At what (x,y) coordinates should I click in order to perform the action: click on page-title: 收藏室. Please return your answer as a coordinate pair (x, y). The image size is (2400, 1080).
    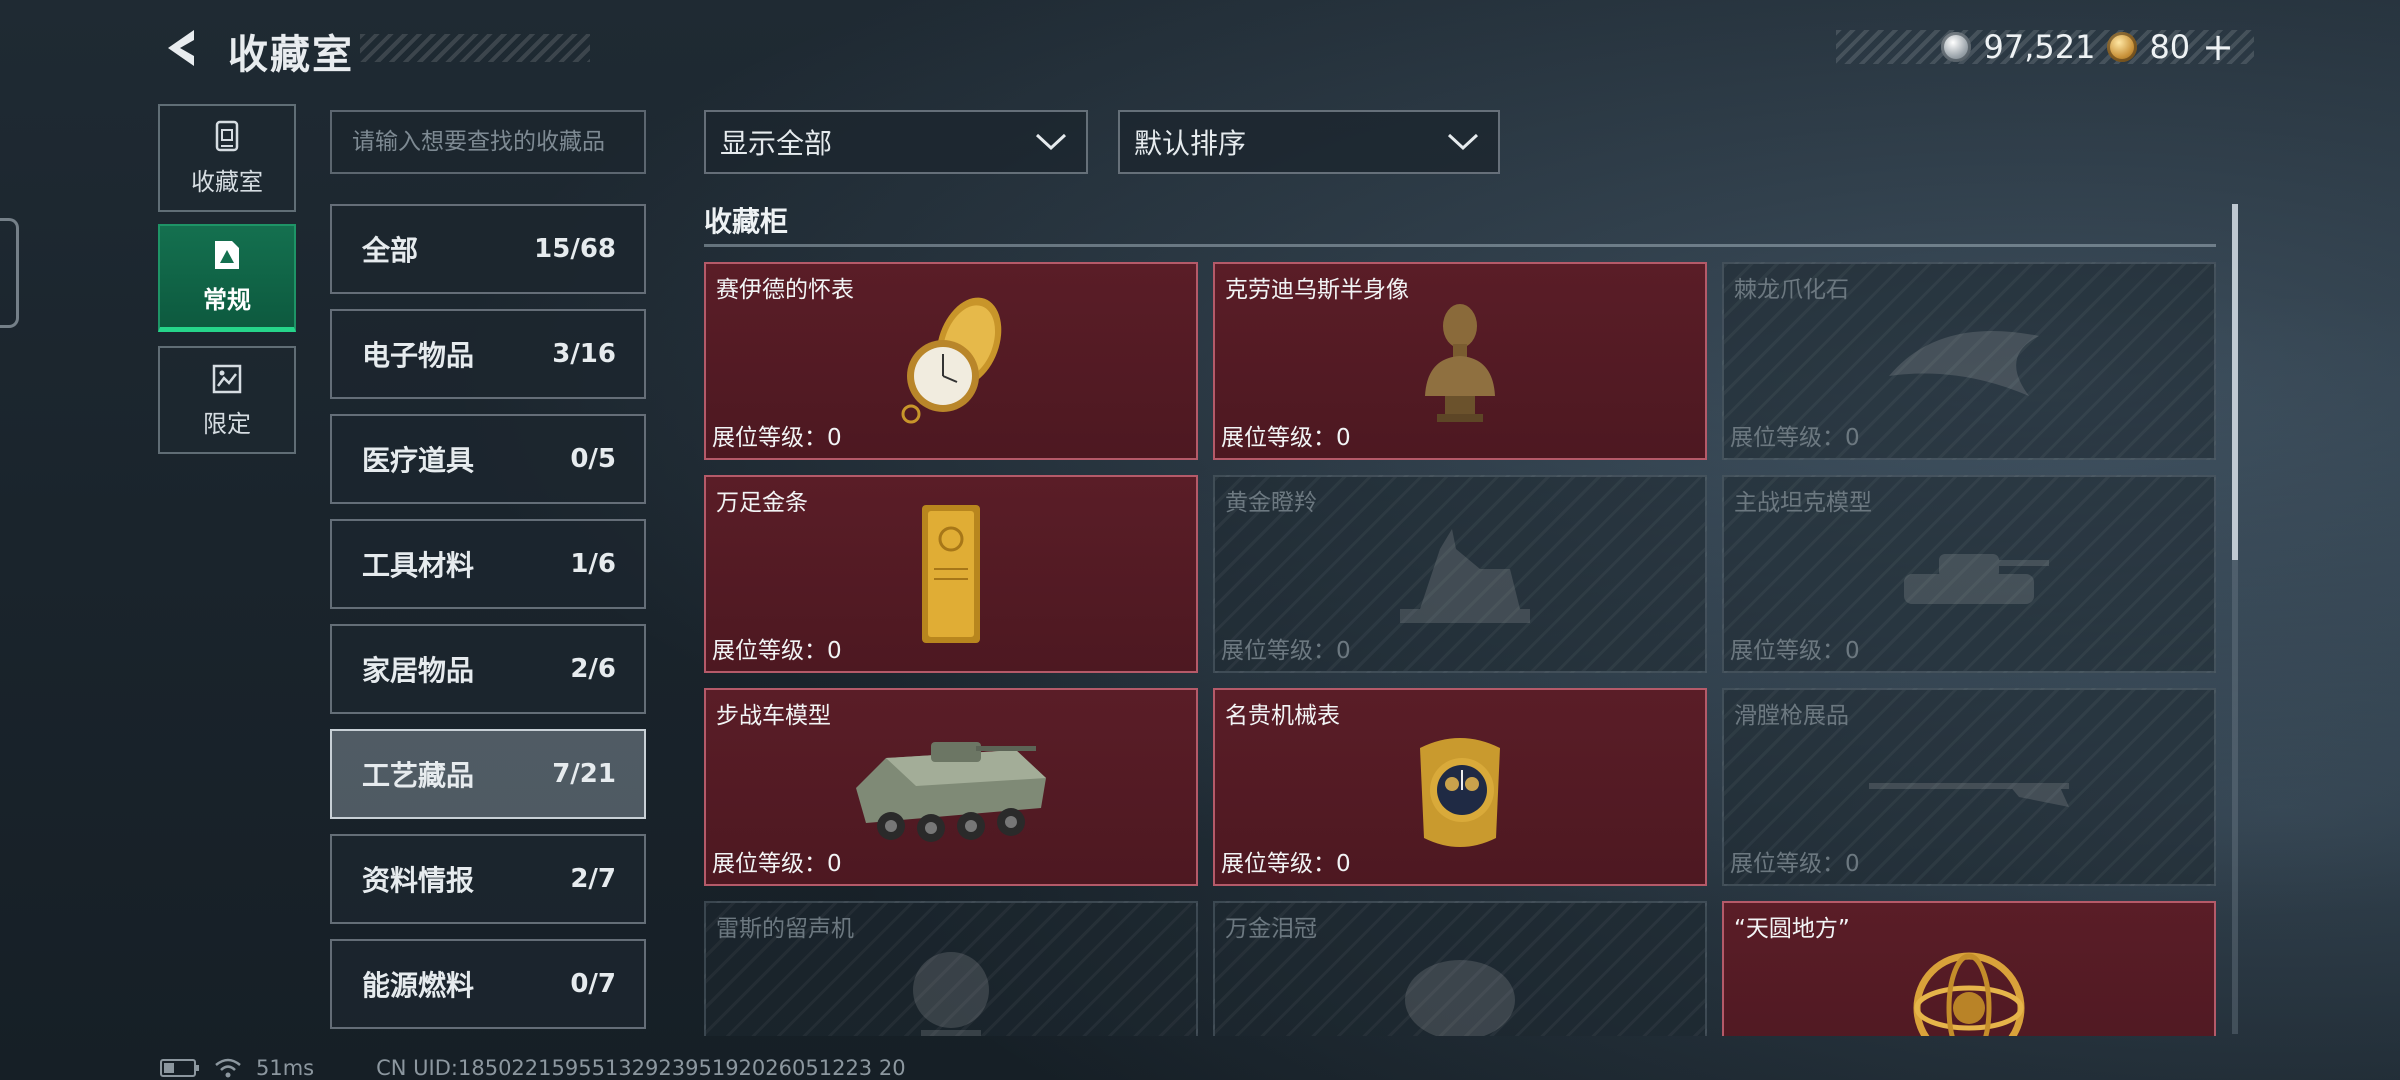
    Looking at the image, I should click on (291, 55).